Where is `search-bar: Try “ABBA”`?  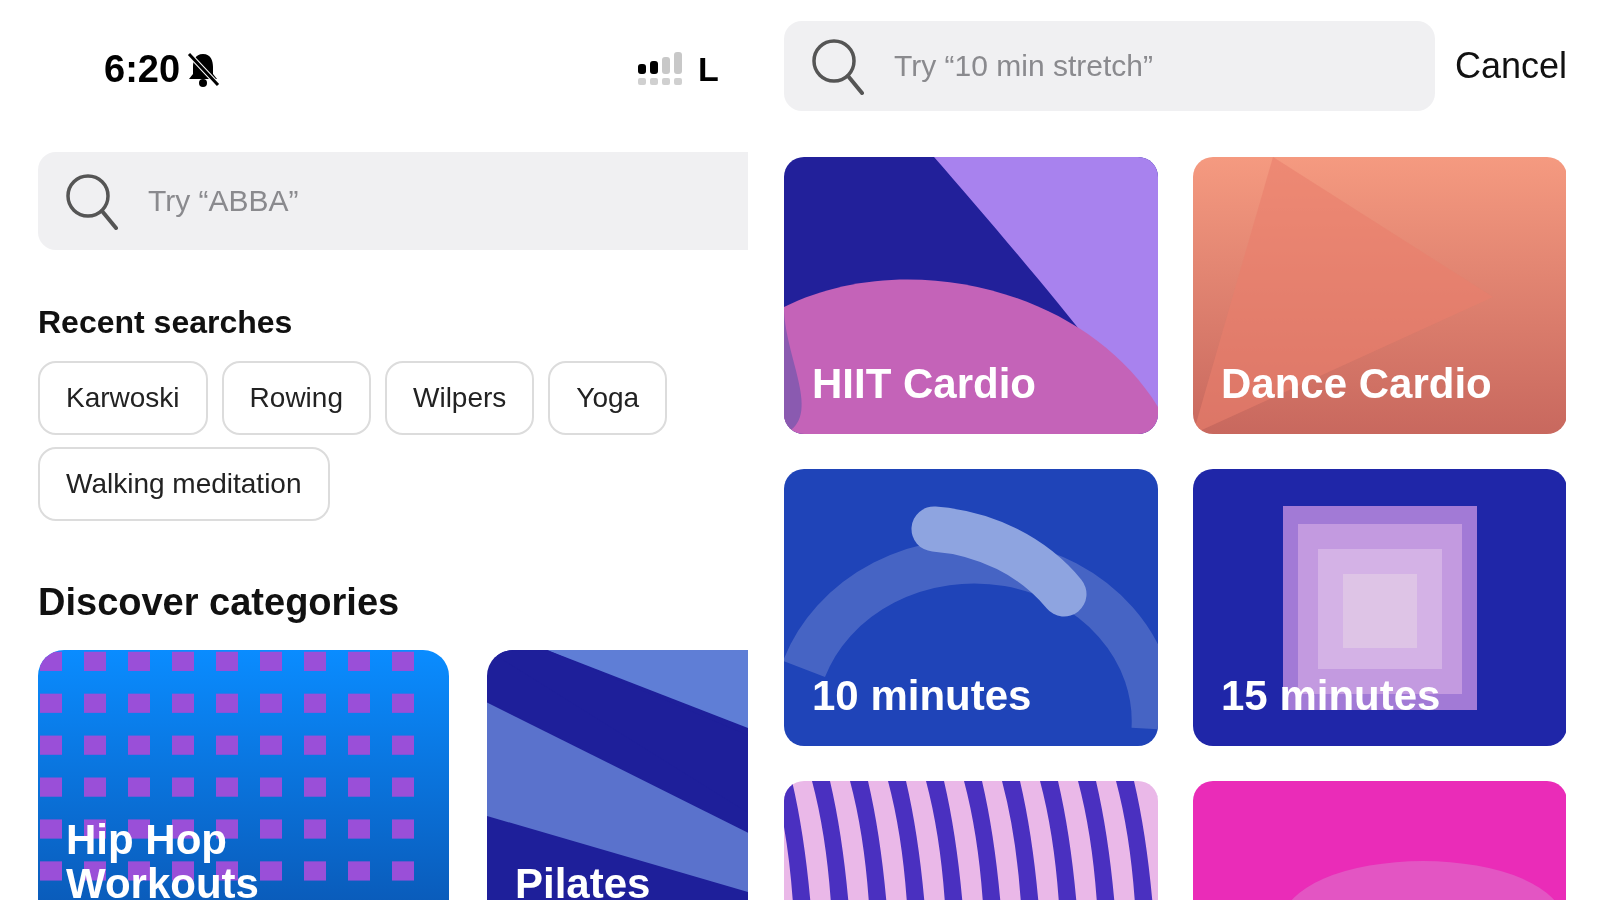
search-bar: Try “ABBA” is located at coordinates (393, 201).